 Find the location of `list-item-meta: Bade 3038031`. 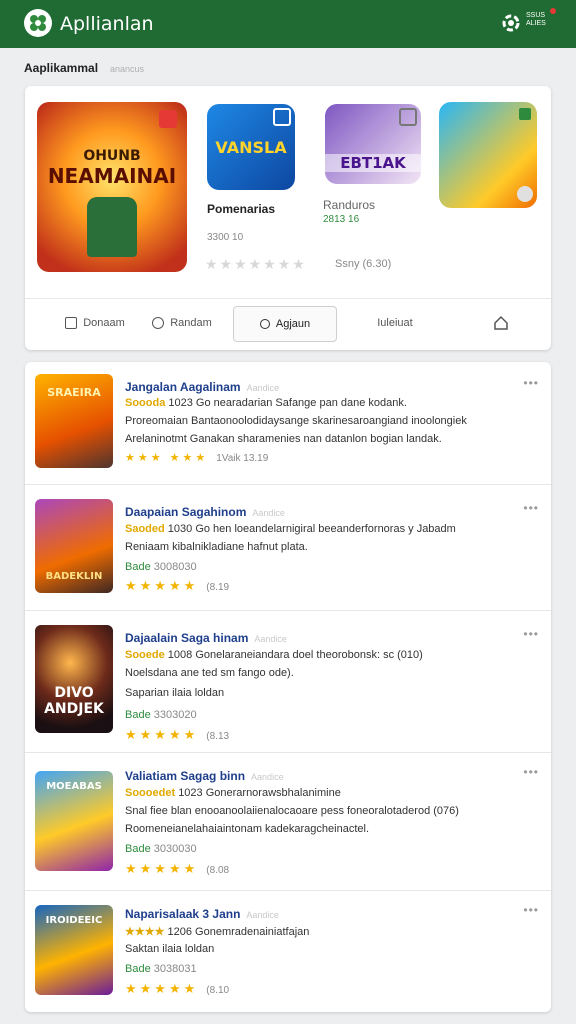

list-item-meta: Bade 3038031 is located at coordinates (161, 969).